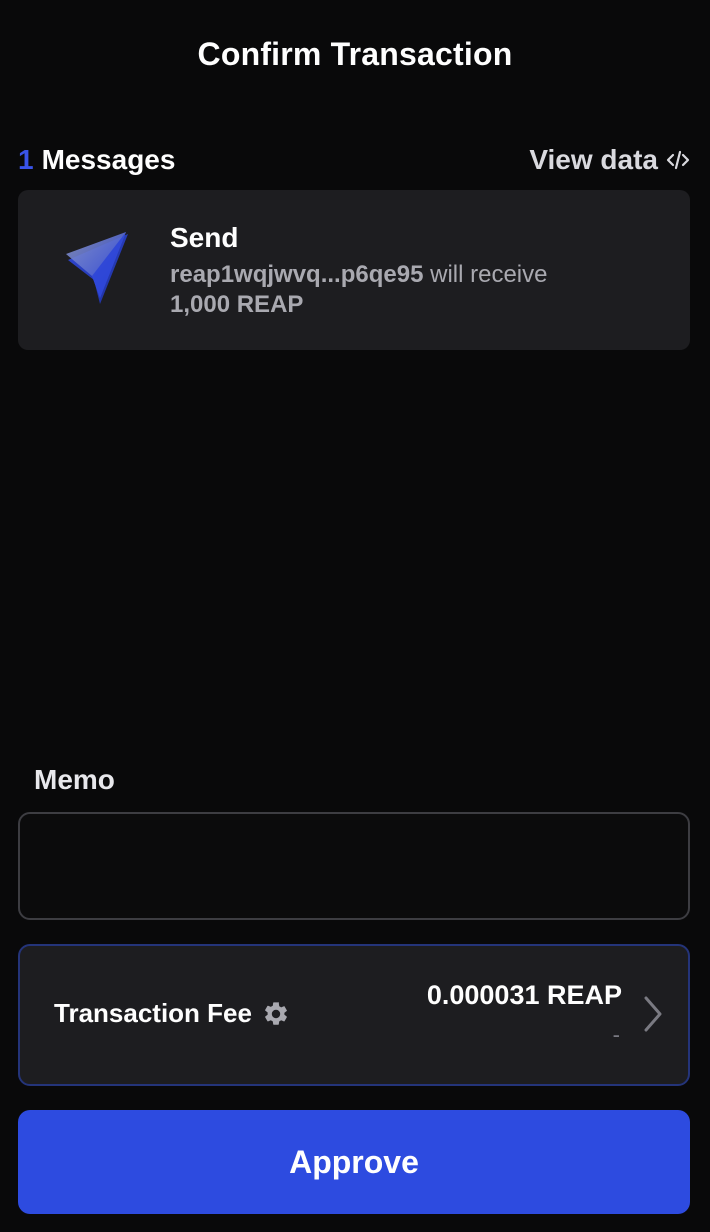 This screenshot has width=710, height=1232. Describe the element at coordinates (489, 274) in the screenshot. I see `action-text: will receive` at that location.